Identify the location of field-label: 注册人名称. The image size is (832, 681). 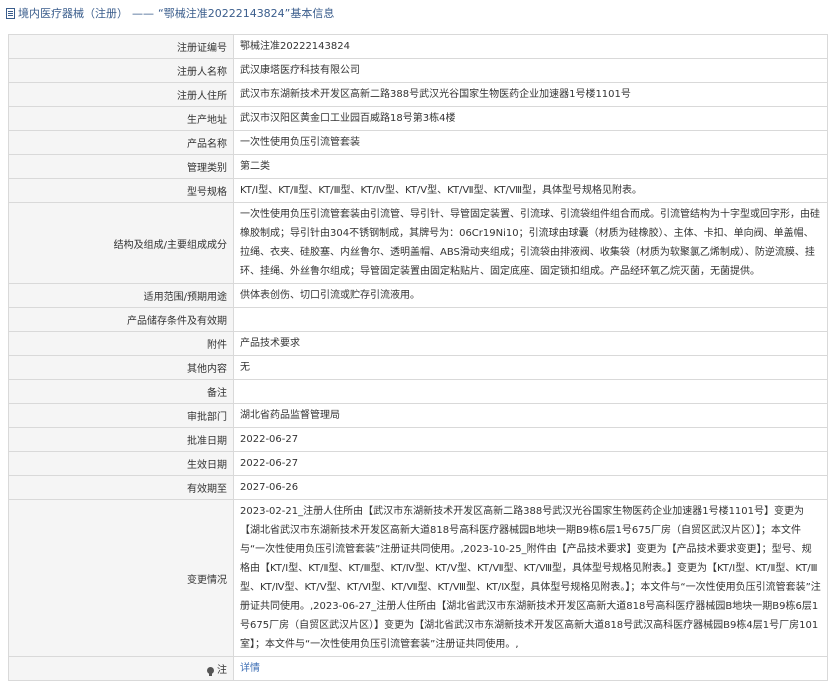
(121, 70).